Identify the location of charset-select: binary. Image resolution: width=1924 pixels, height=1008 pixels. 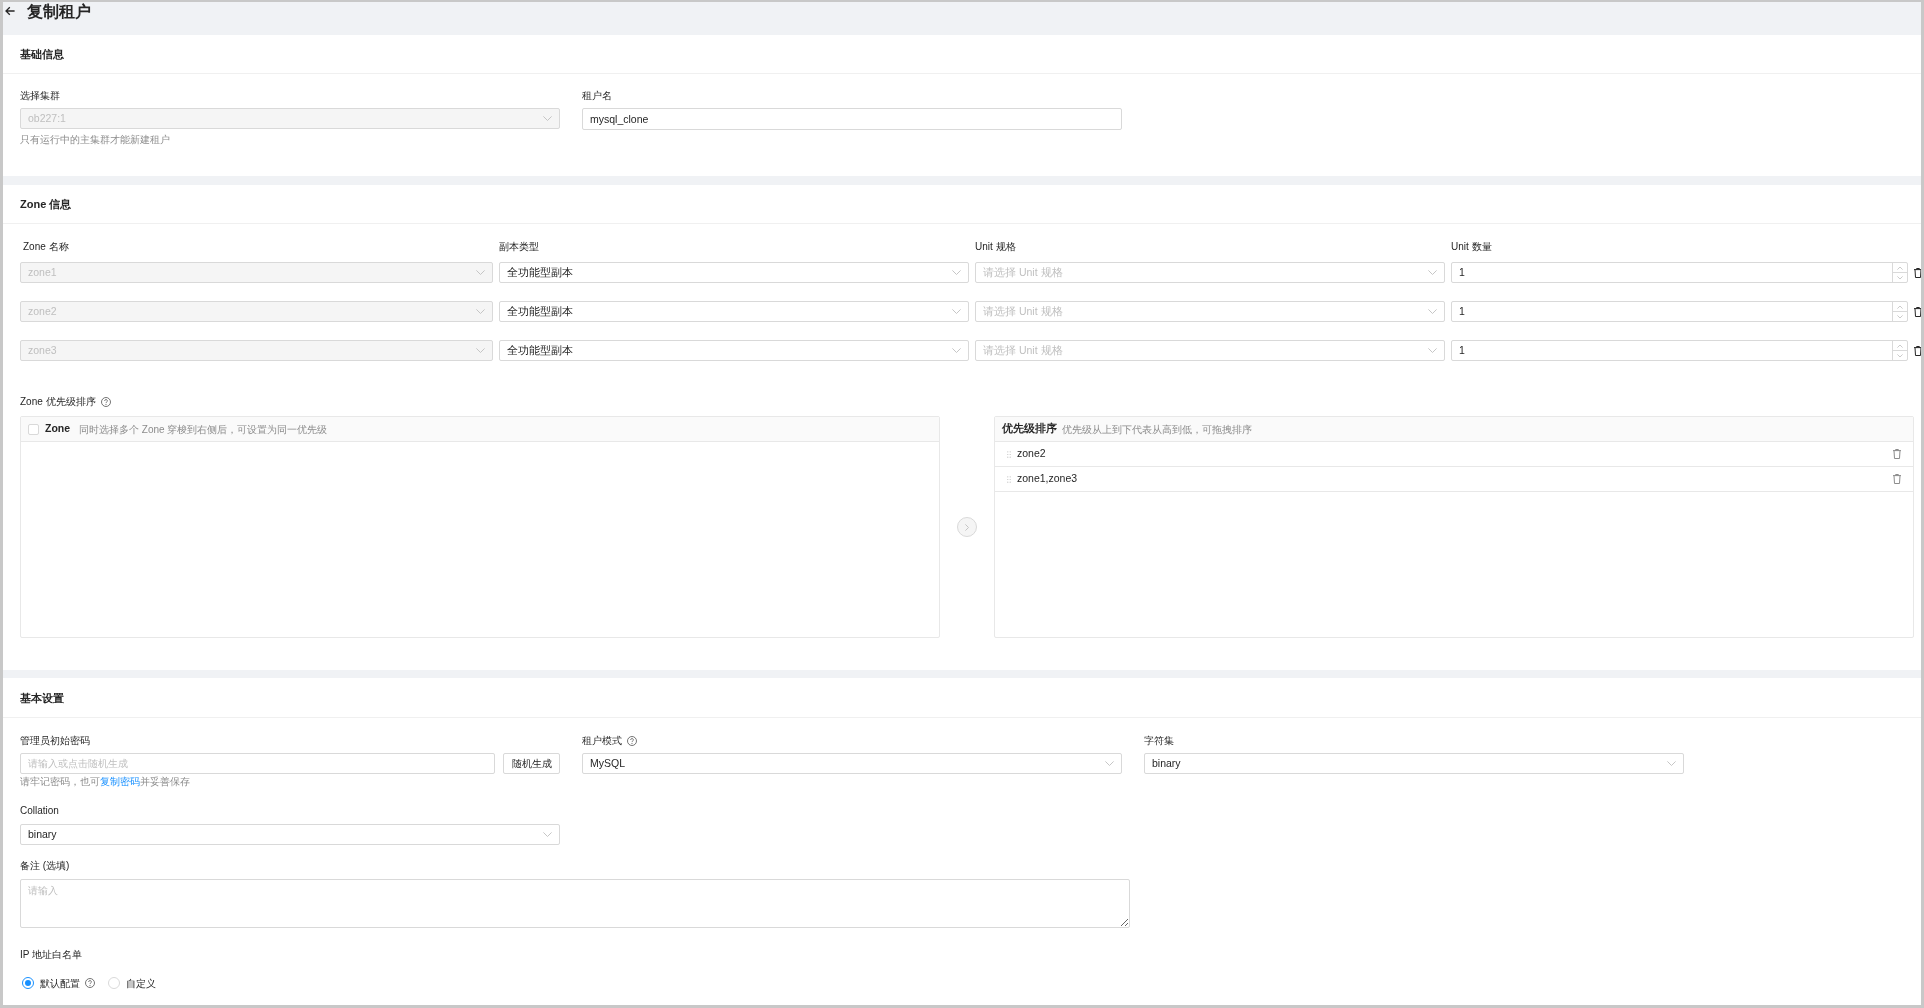
(1414, 763).